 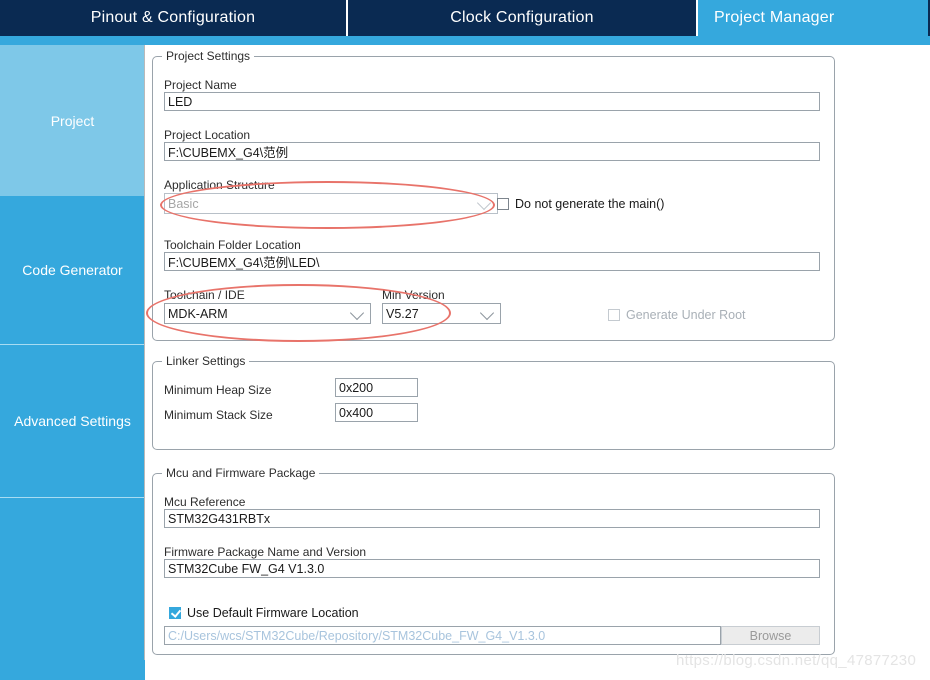 I want to click on project-location-input: F:\CUBEMX_G4\范例, so click(x=492, y=151).